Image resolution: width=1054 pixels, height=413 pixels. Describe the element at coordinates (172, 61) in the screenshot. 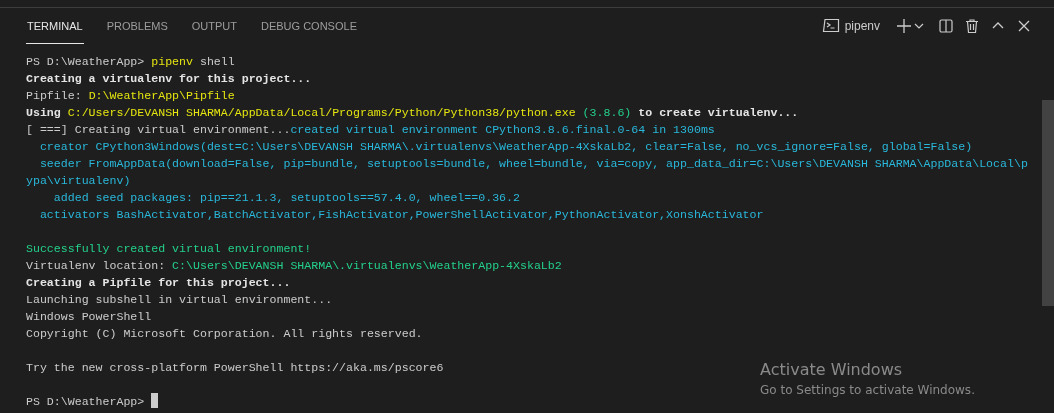

I see `terminal-text: pipenv` at that location.